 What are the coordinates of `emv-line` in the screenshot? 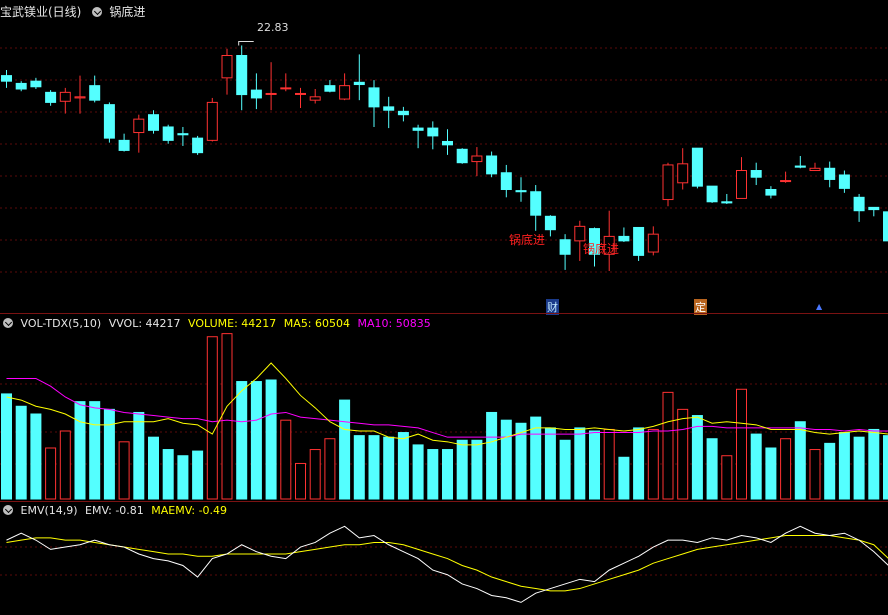 It's located at (447, 564).